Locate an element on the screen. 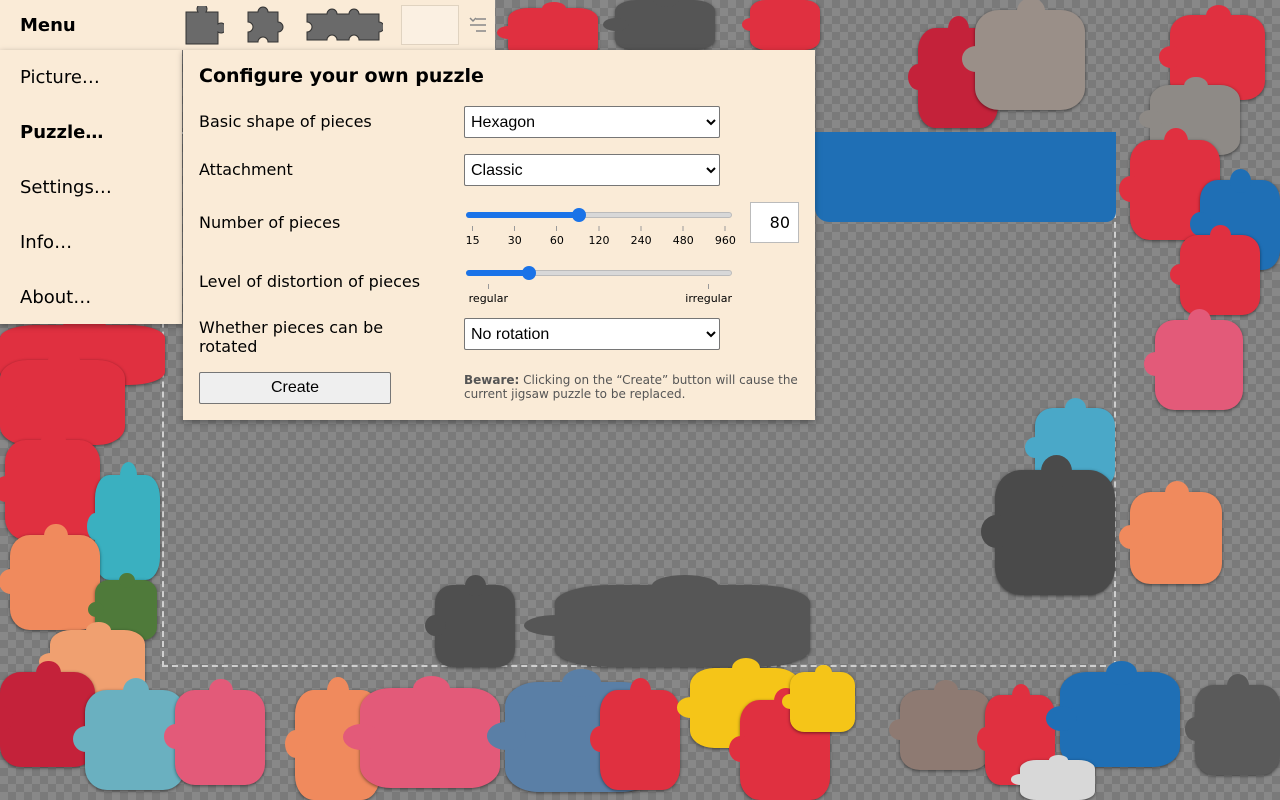 The width and height of the screenshot is (1280, 800). dialog-title: Configure your own puzzle is located at coordinates (341, 76).